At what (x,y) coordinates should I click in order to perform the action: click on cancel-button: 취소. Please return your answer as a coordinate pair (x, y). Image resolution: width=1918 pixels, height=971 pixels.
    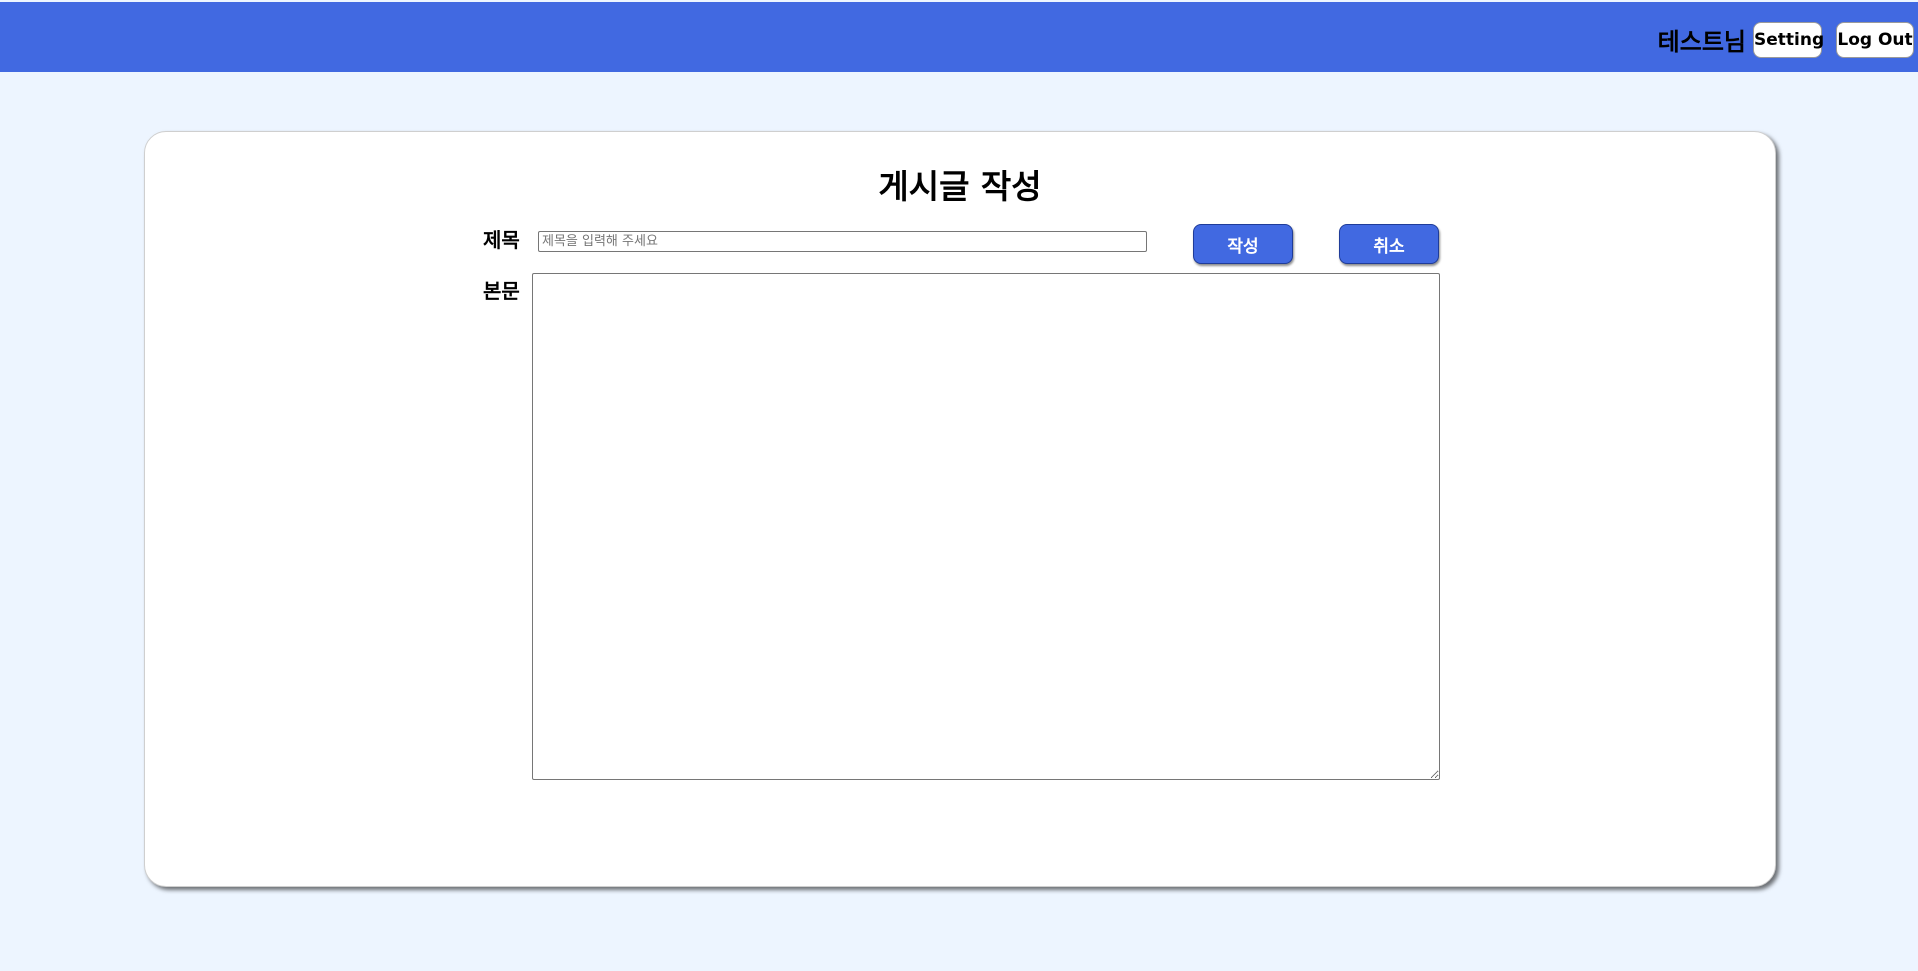
    Looking at the image, I should click on (1389, 244).